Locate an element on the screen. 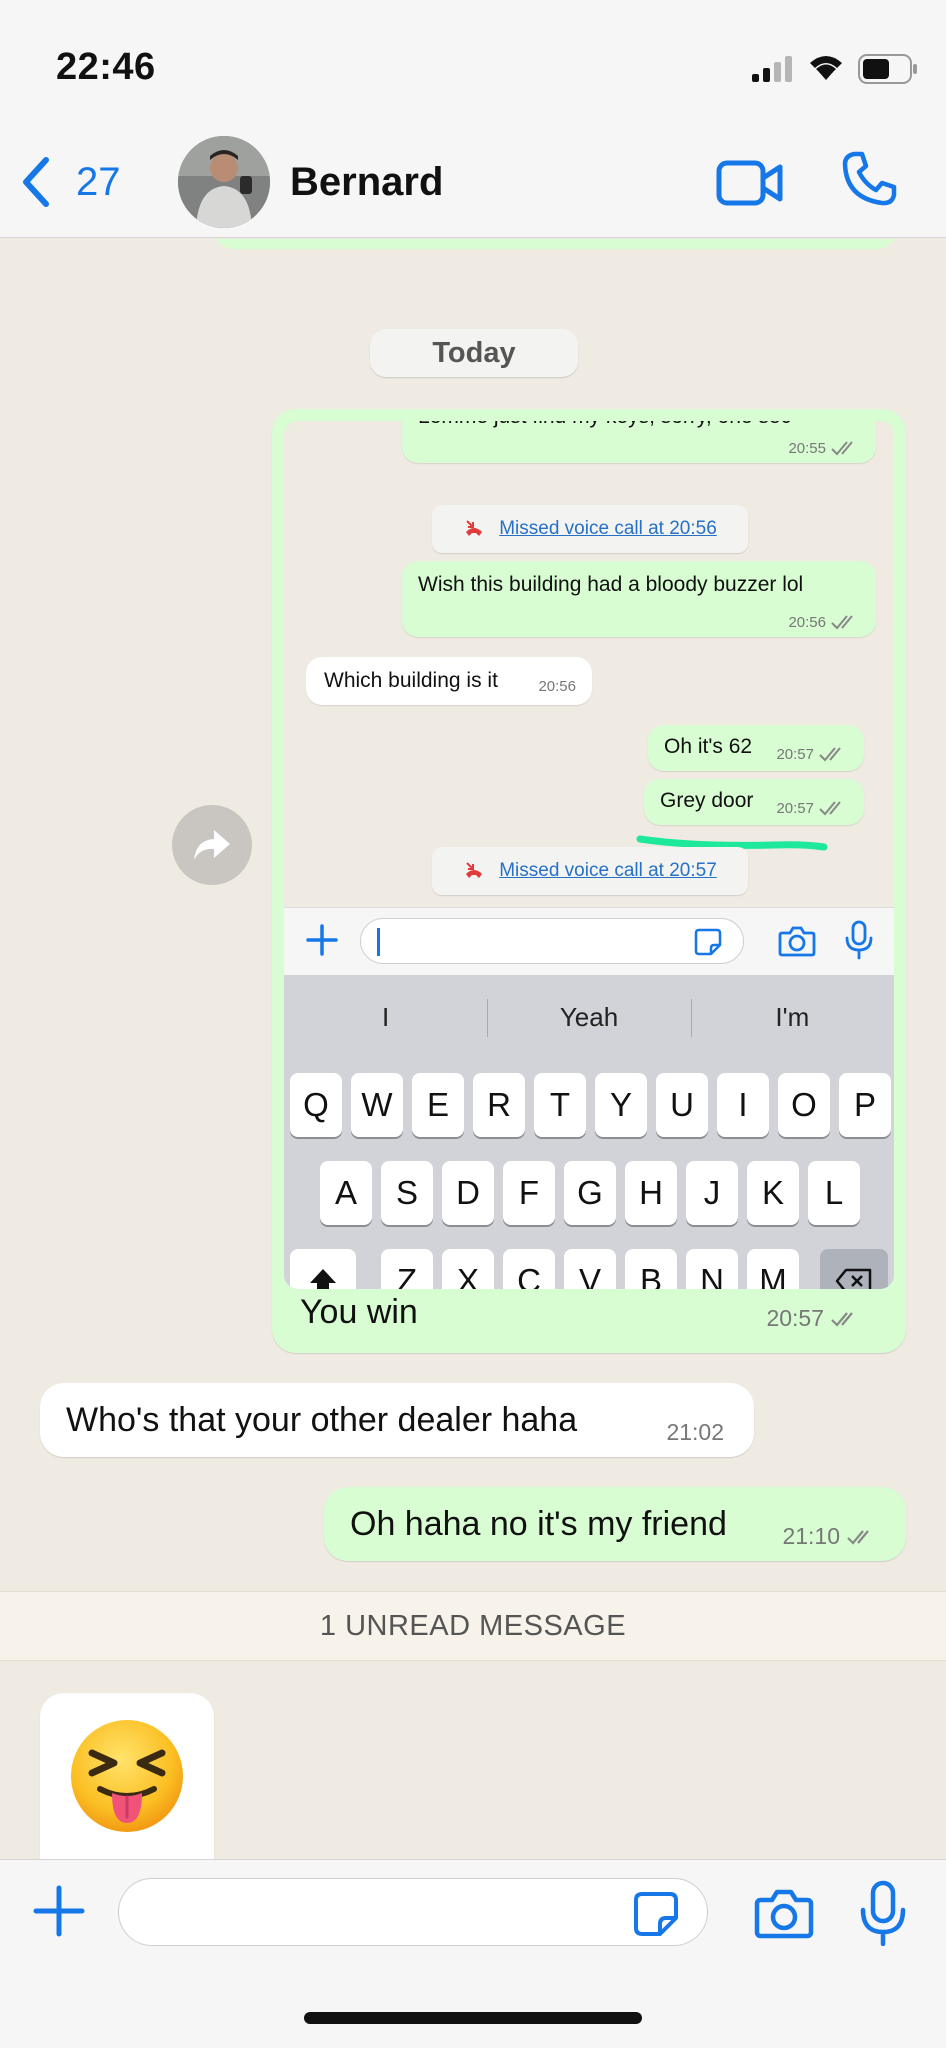 This screenshot has width=946, height=2048. key-h: H is located at coordinates (651, 1193).